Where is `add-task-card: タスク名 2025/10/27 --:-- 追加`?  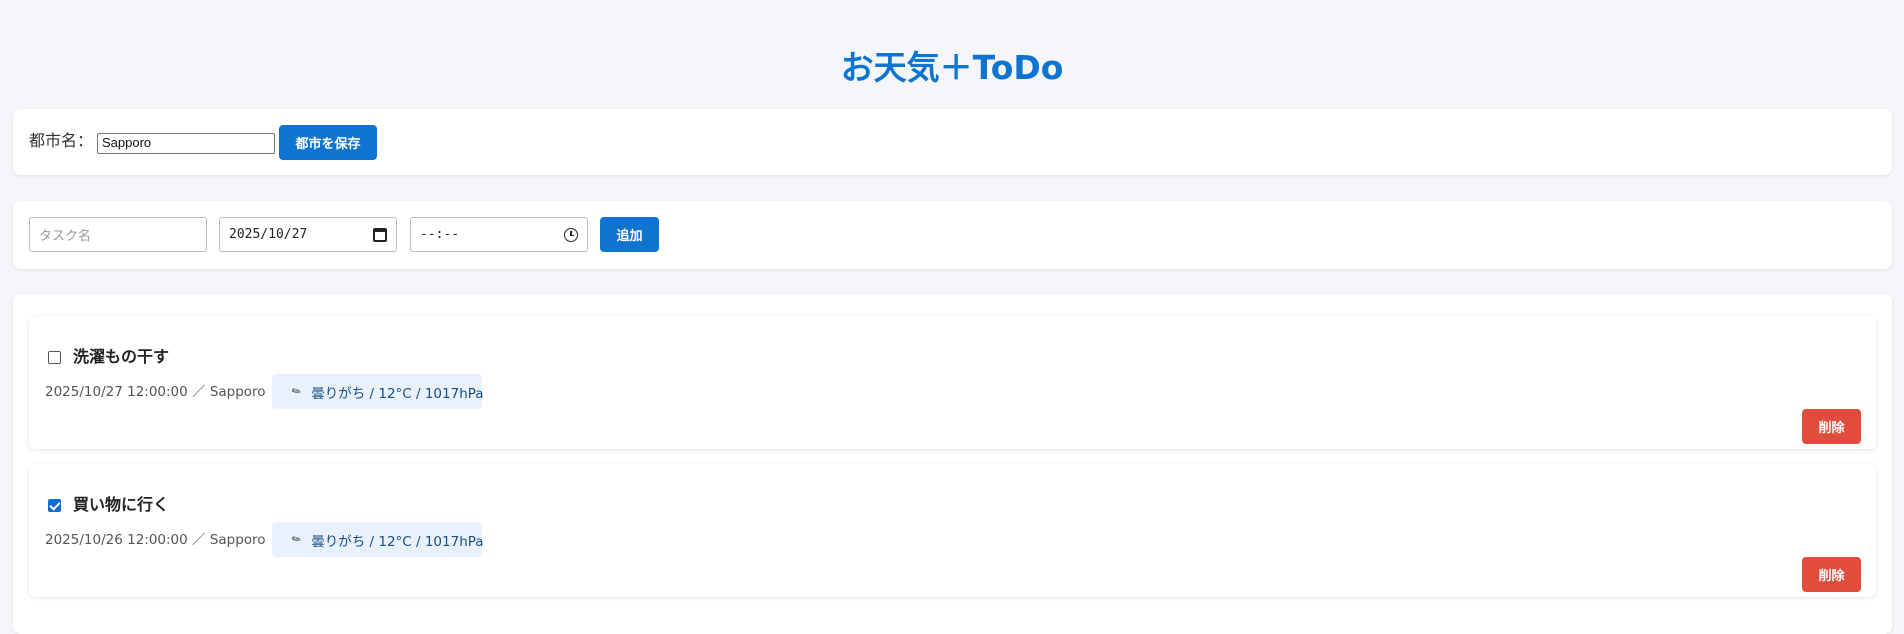 add-task-card: タスク名 2025/10/27 --:-- 追加 is located at coordinates (952, 235).